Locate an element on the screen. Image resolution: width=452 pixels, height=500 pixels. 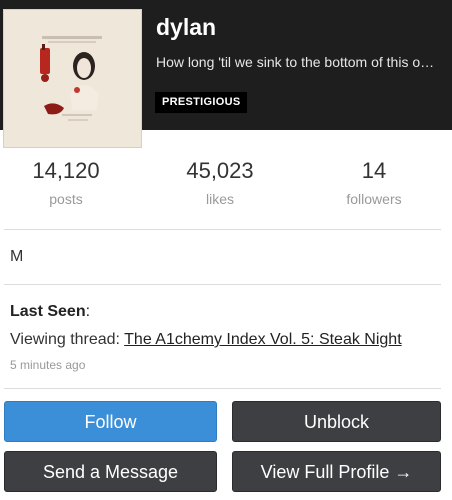
username: dylan is located at coordinates (186, 27).